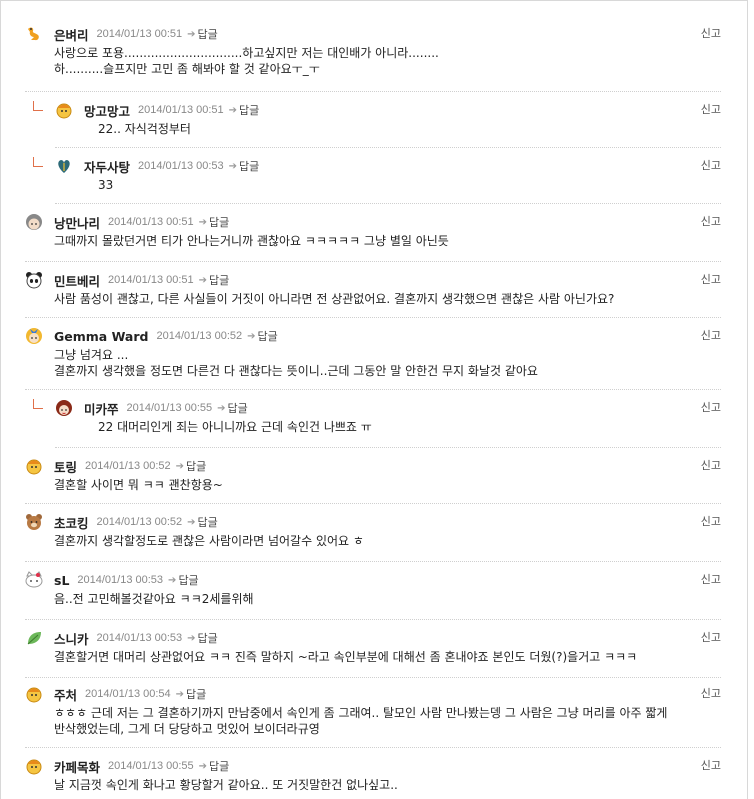  Describe the element at coordinates (209, 541) in the screenshot. I see `comment-text: 결혼까지 생각할정도로 괜찮은 사람이라면 넘어갈수 있어요 ㅎ` at that location.